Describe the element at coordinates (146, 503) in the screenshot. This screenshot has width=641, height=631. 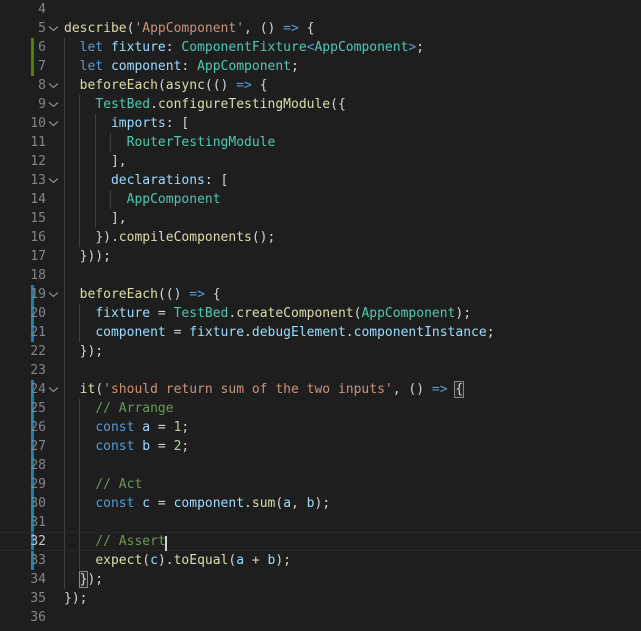
I see `code-token: c` at that location.